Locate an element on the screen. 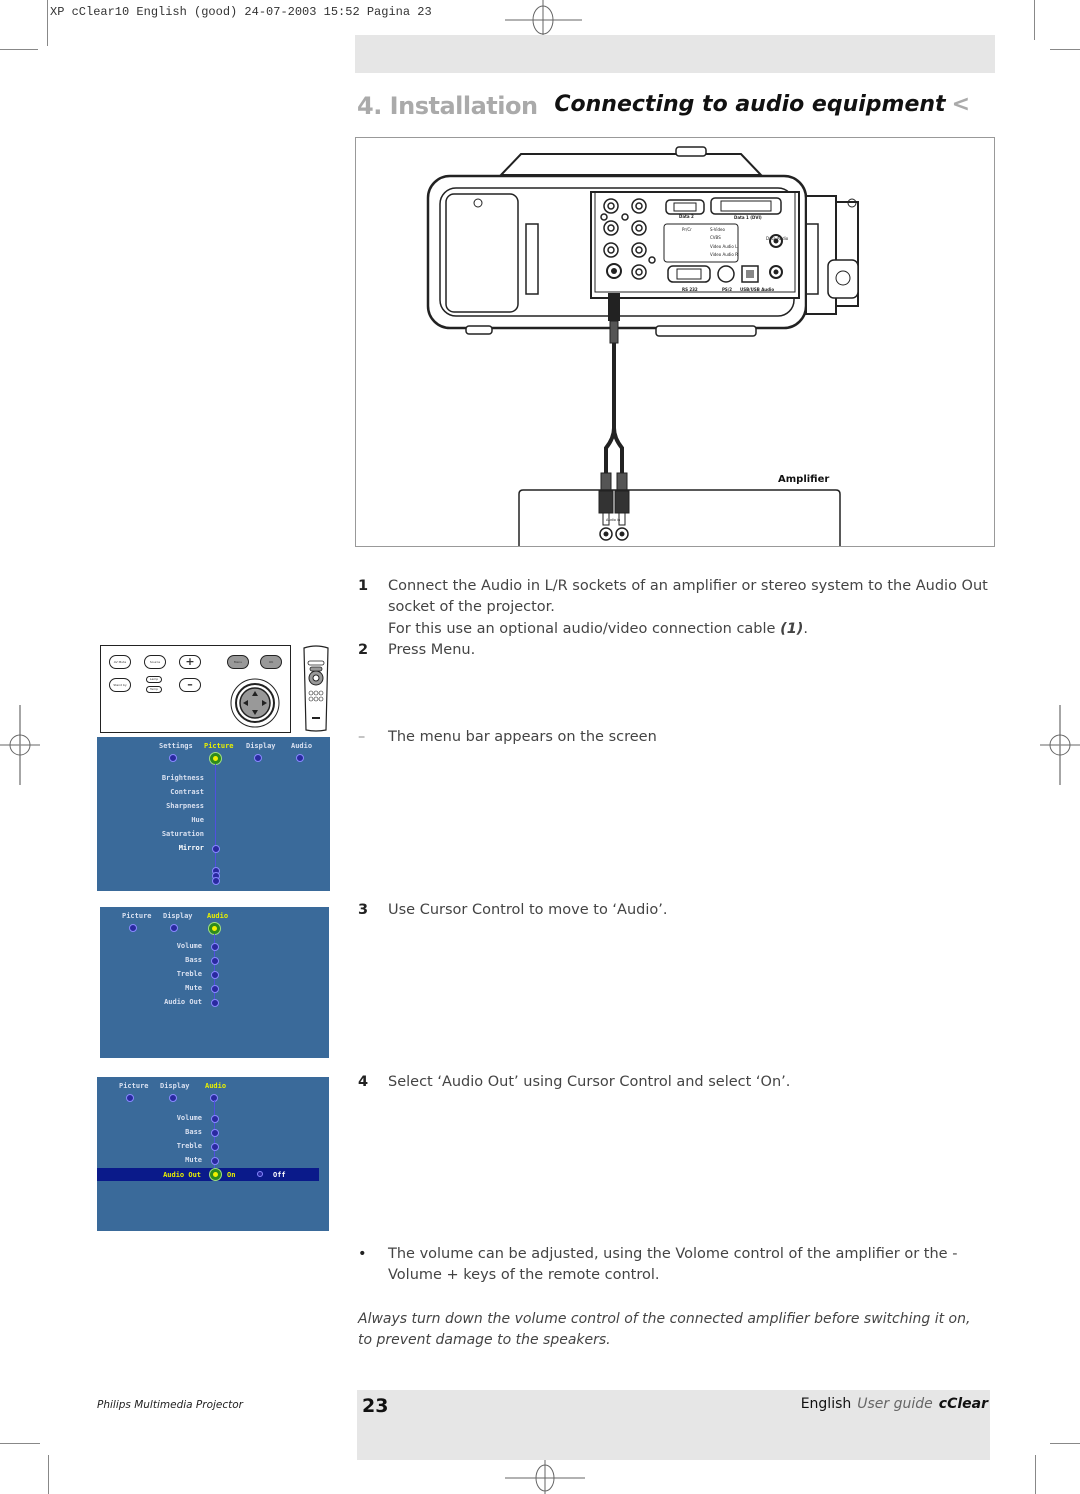 The image size is (1080, 1494). label-video-audio-l: Video Audio L is located at coordinates (724, 246).